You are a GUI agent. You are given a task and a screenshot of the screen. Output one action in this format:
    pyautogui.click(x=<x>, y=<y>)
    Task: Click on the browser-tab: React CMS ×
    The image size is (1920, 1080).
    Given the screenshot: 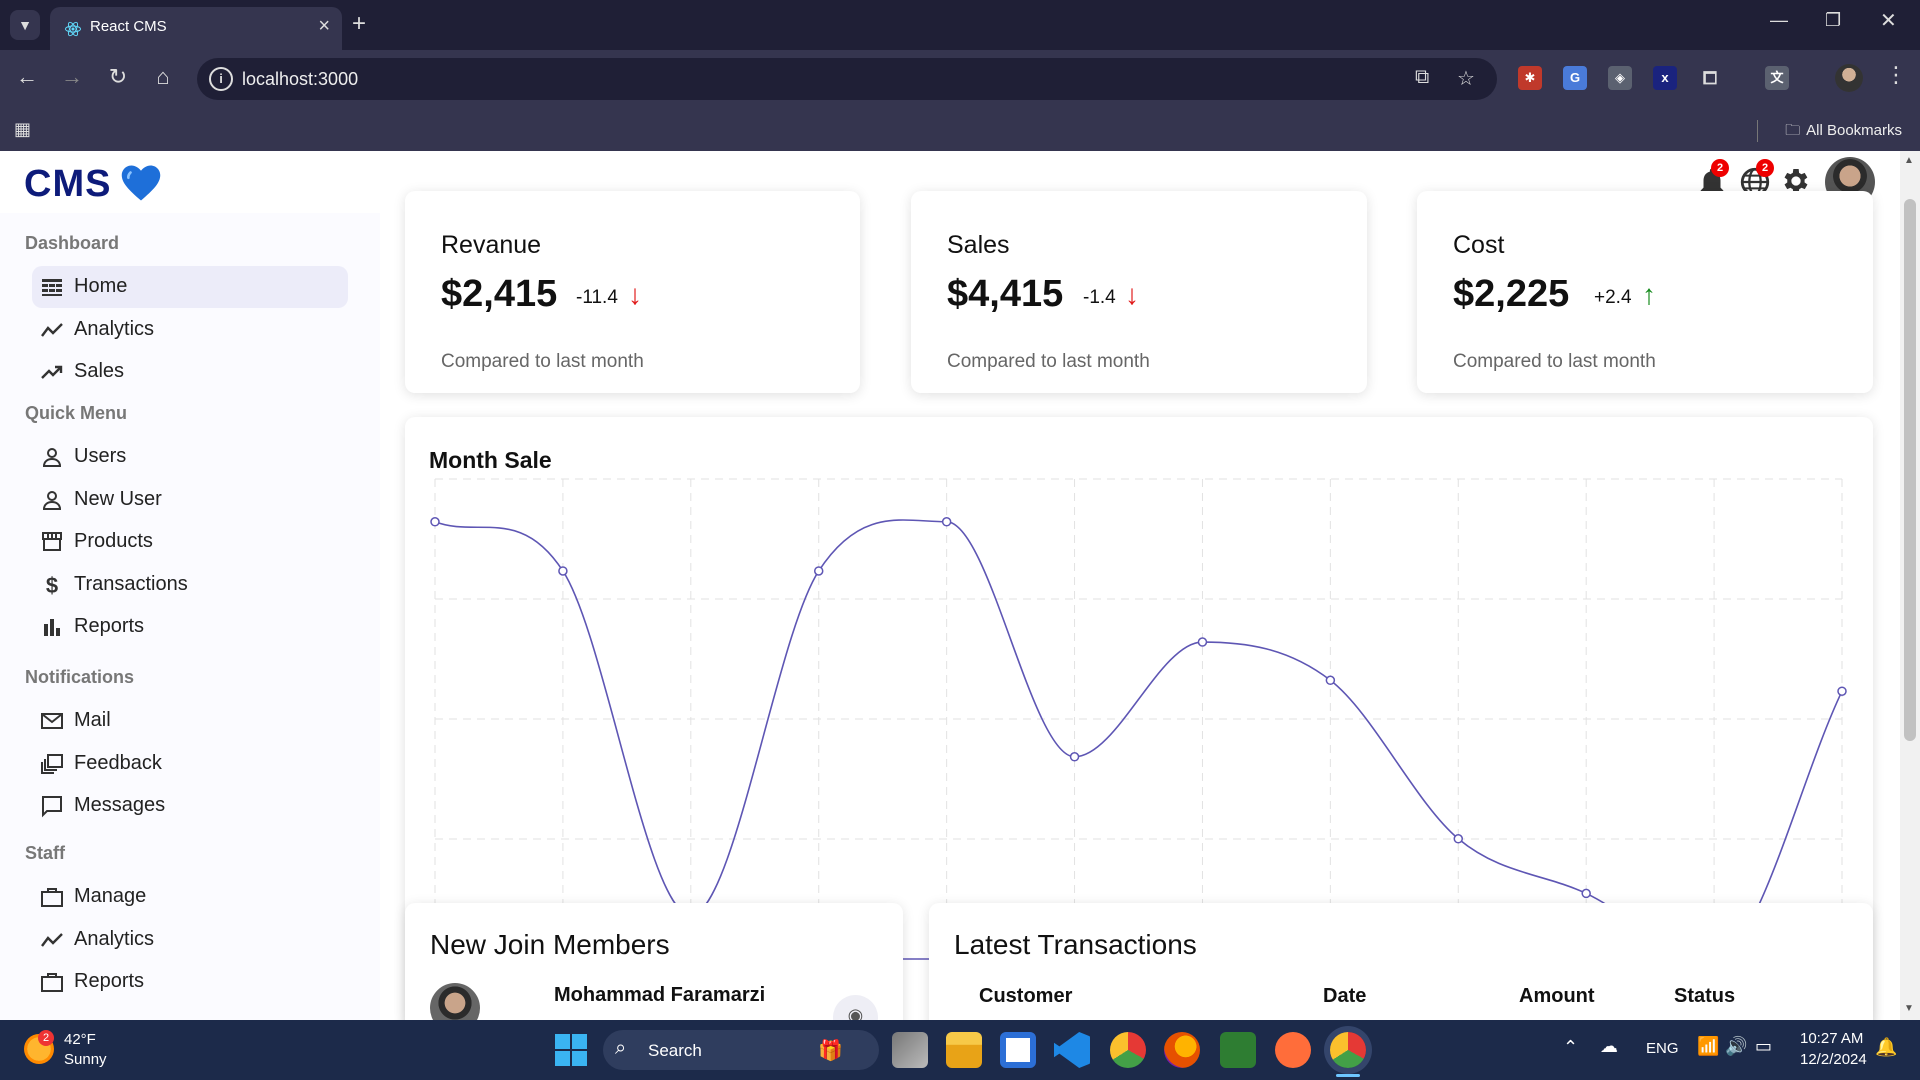 What is the action you would take?
    pyautogui.click(x=196, y=28)
    